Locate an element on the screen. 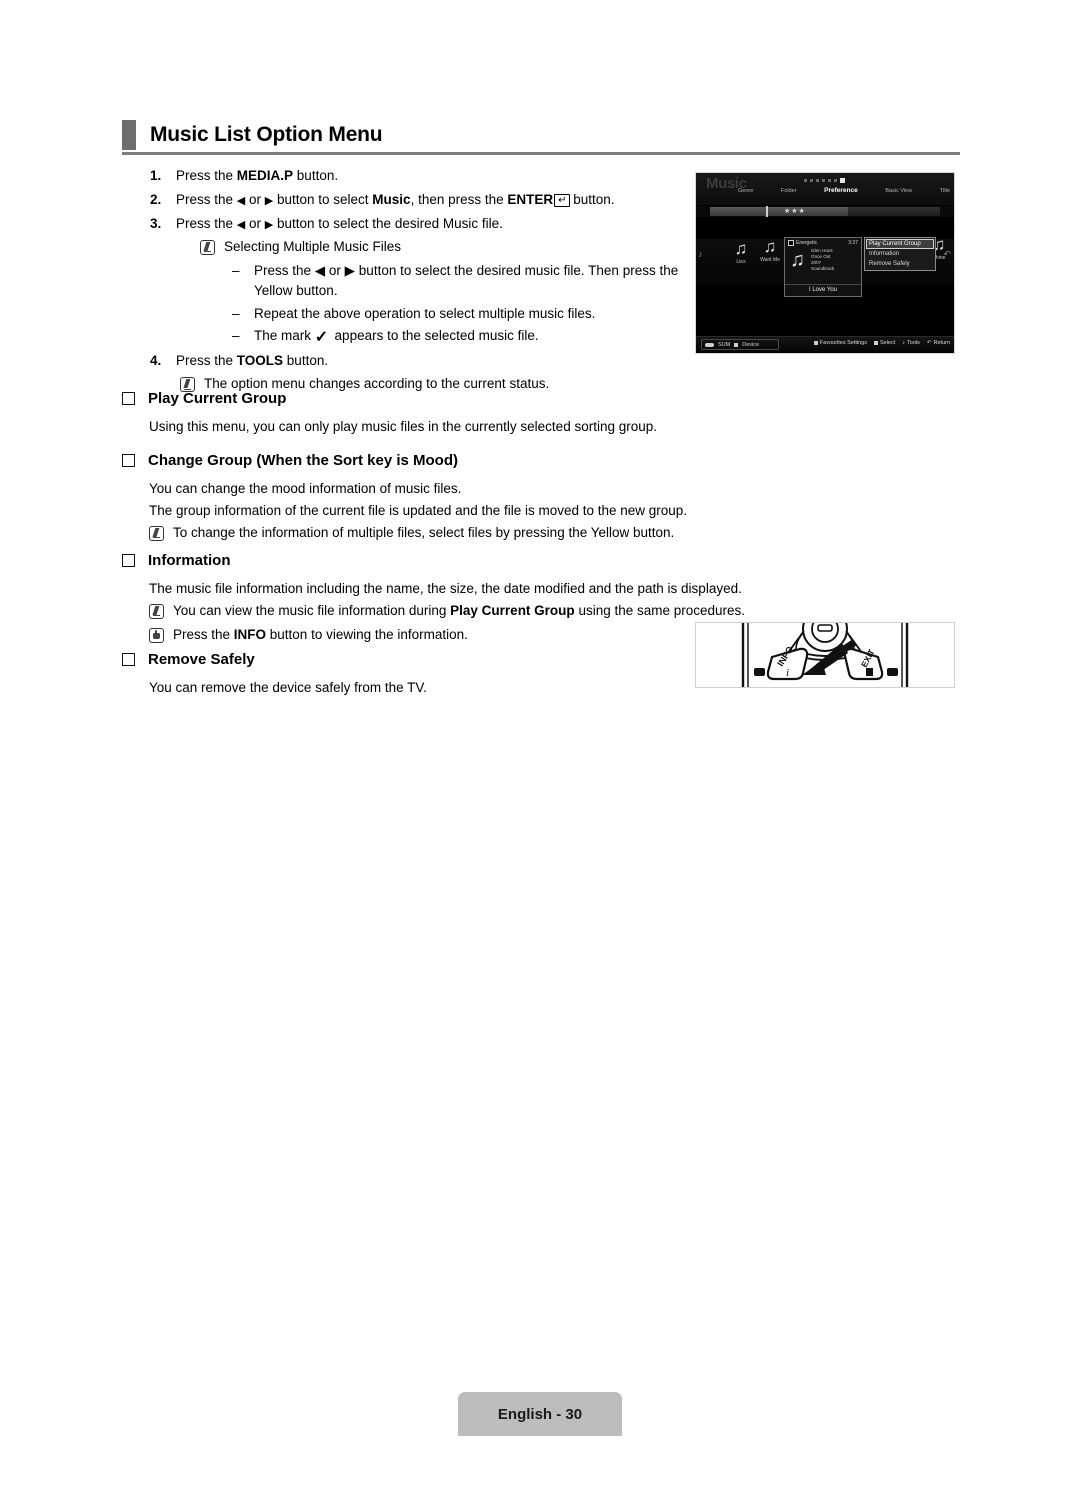  remote-control-diagram: INFO i EXIT is located at coordinates (825, 655).